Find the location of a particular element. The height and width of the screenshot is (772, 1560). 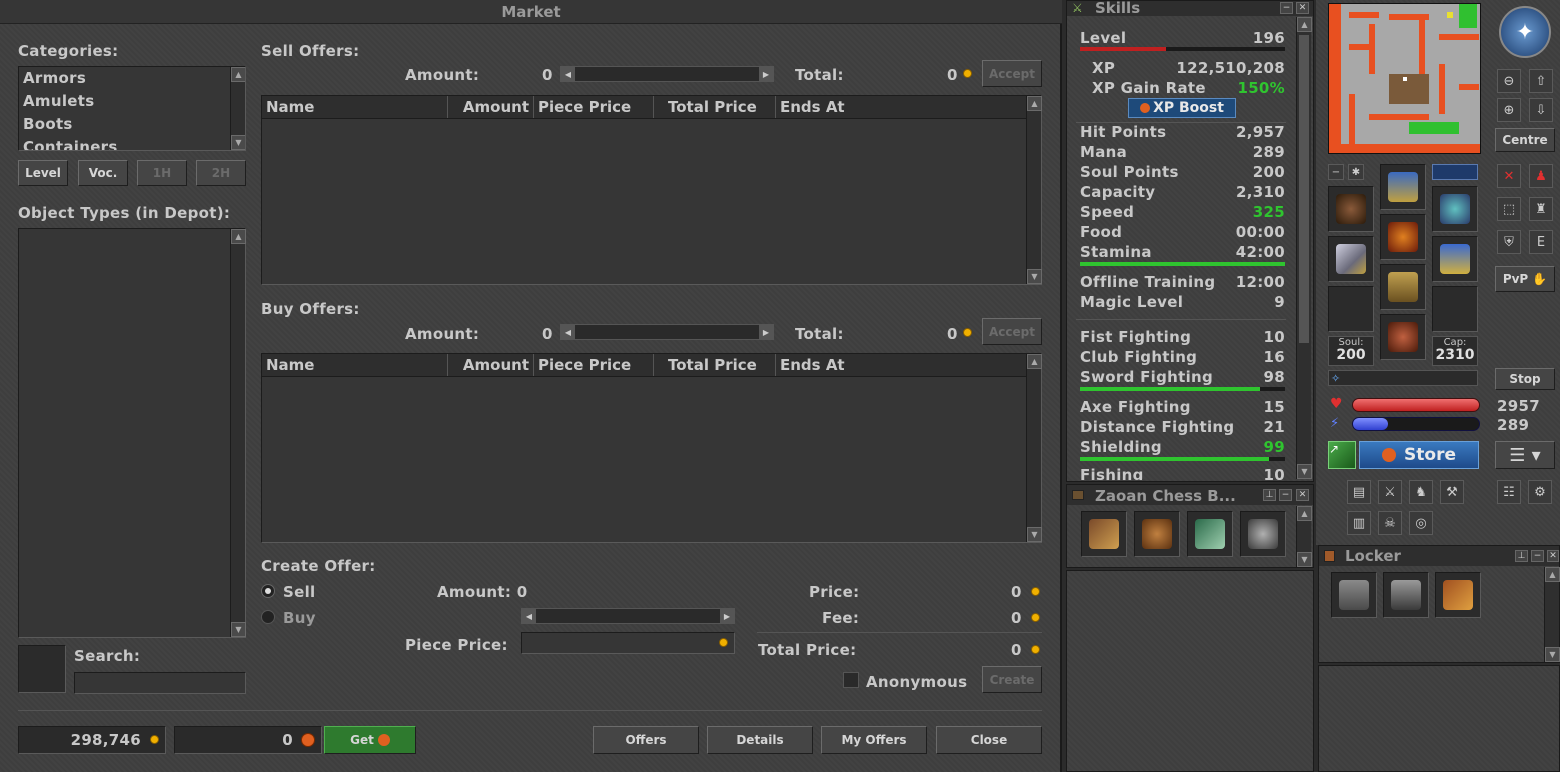

buy-amount-slider: ◀ ▶ is located at coordinates (667, 332).